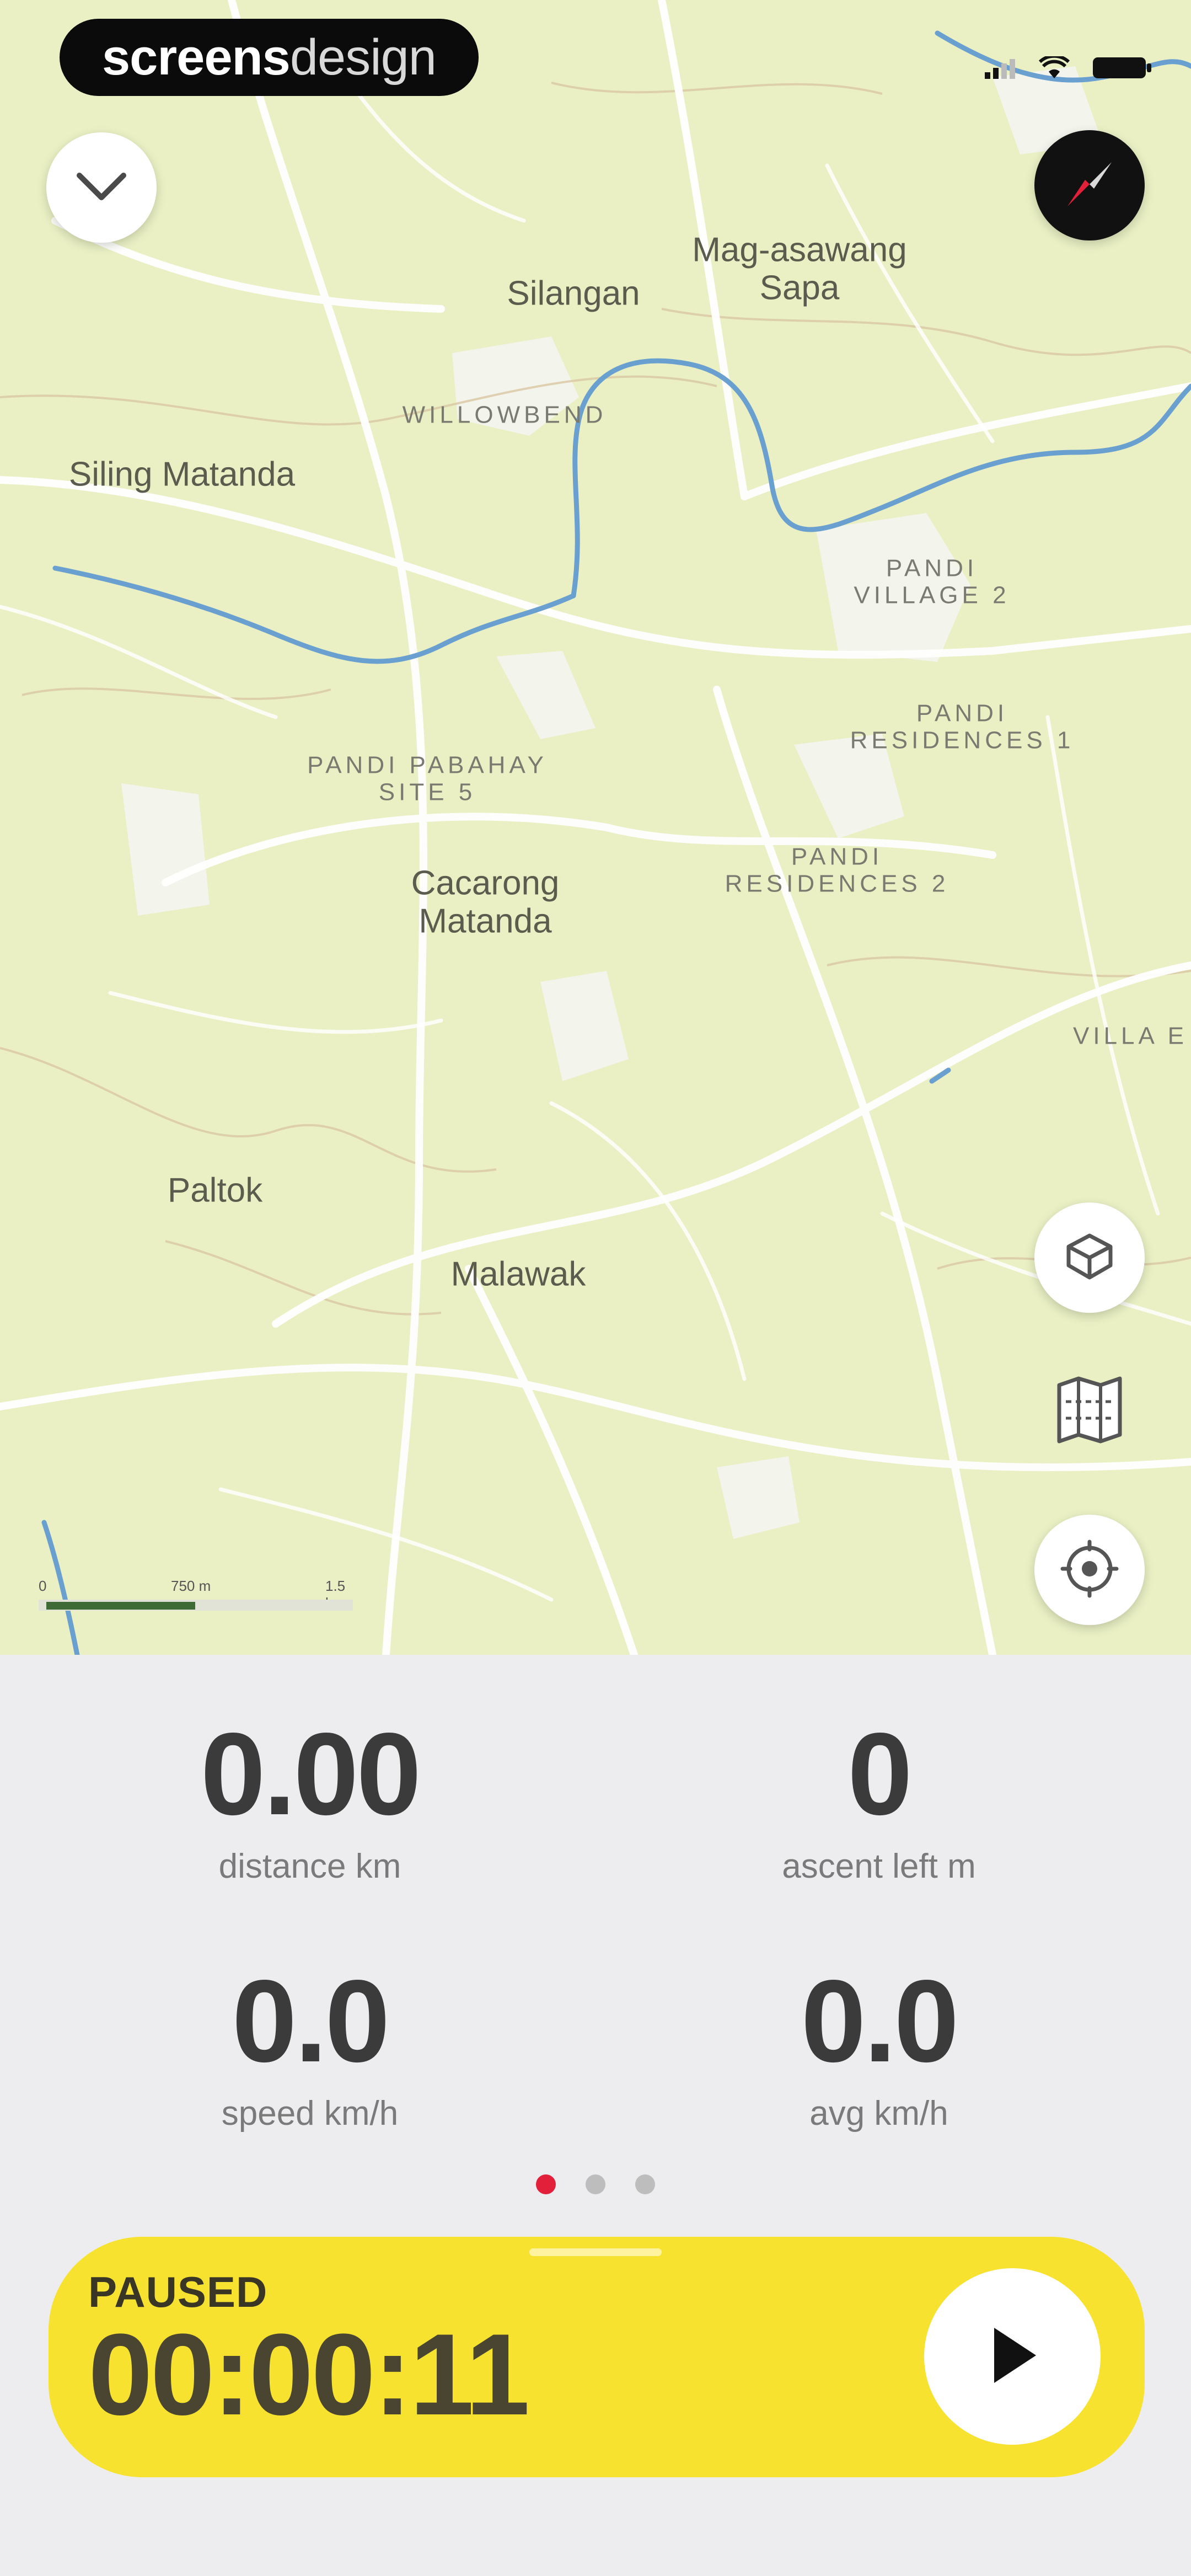  Describe the element at coordinates (962, 726) in the screenshot. I see `map-label-pandi-residences-1: PANDI RESIDENCES 1` at that location.